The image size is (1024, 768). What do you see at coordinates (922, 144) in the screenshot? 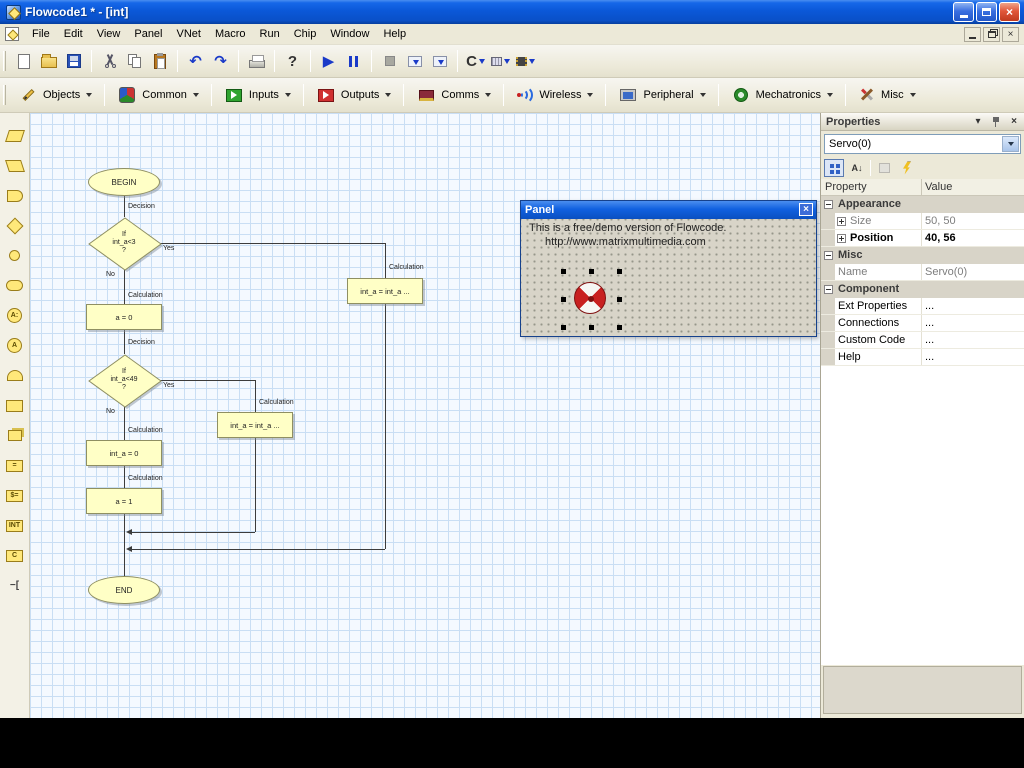
I see `component-selector: Servo(0)` at bounding box center [922, 144].